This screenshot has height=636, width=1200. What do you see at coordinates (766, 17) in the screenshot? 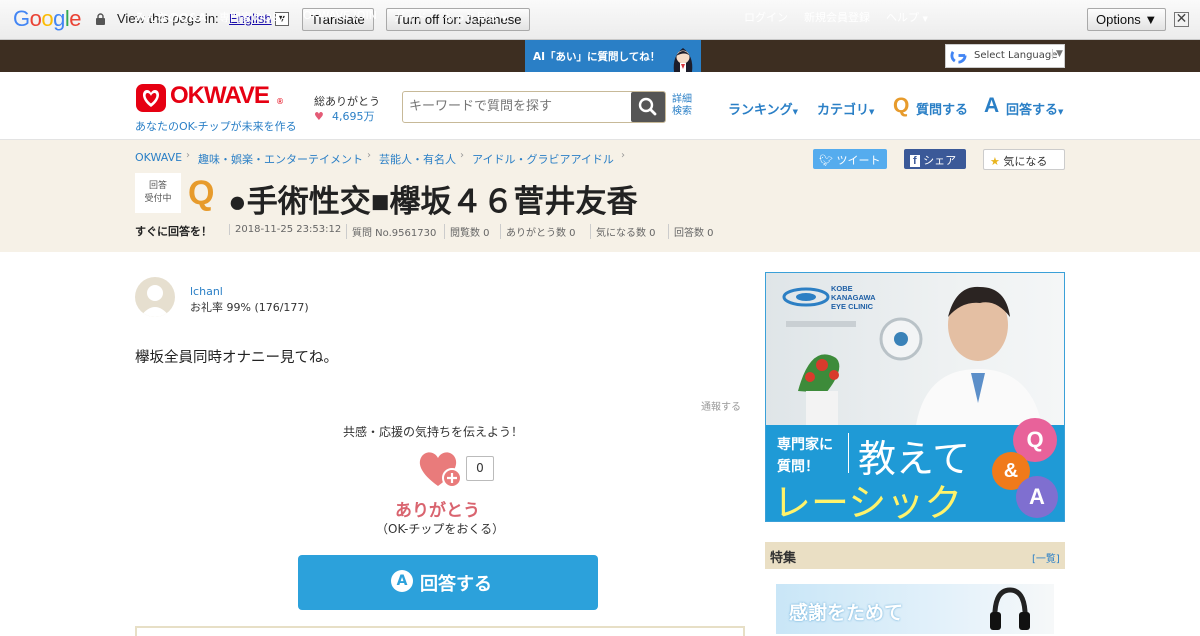
I see `nav-login: ログイン` at bounding box center [766, 17].